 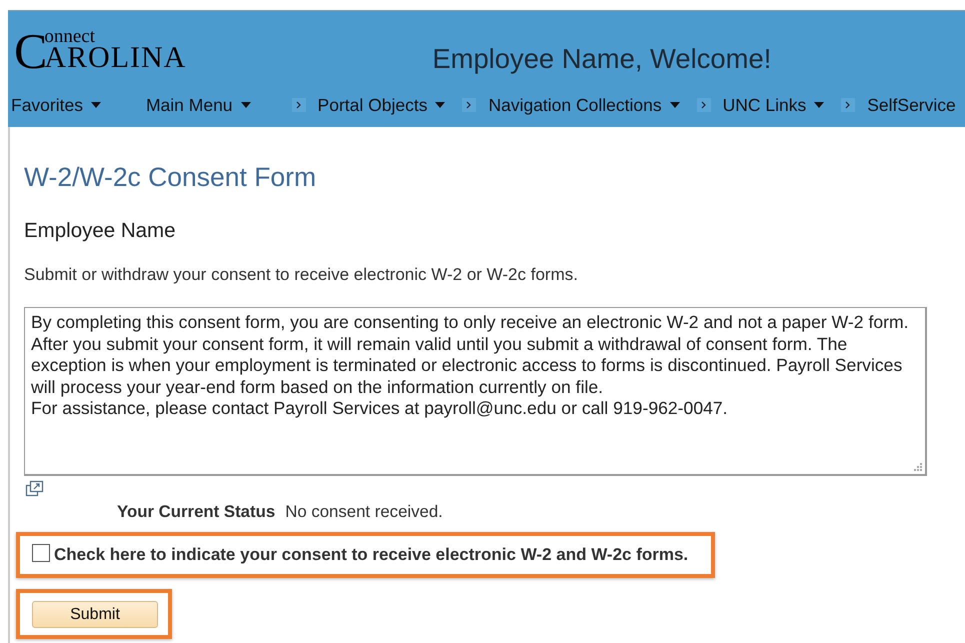 What do you see at coordinates (755, 105) in the screenshot?
I see `nav-menu-item: UNC Links` at bounding box center [755, 105].